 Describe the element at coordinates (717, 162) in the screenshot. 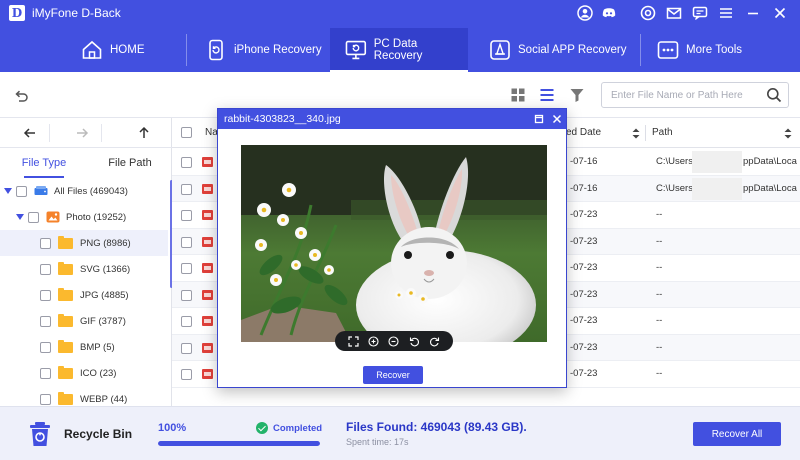

I see `redacted-region` at that location.